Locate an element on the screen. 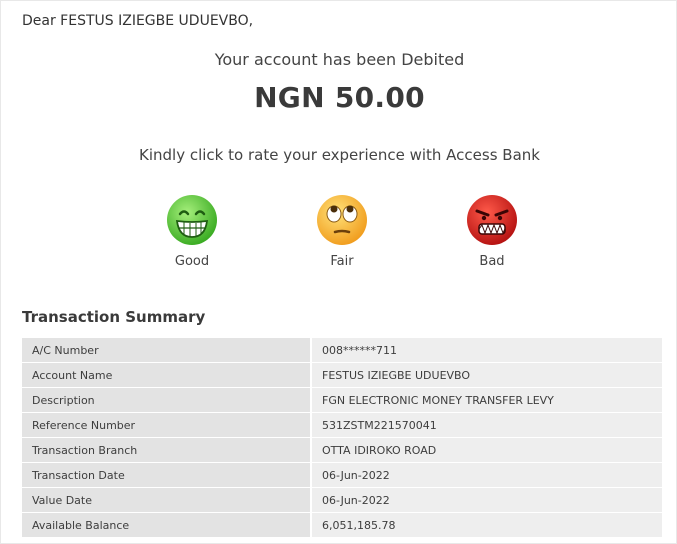 This screenshot has height=544, width=677. table-row: Available Balance 6,051,185.78 is located at coordinates (342, 525).